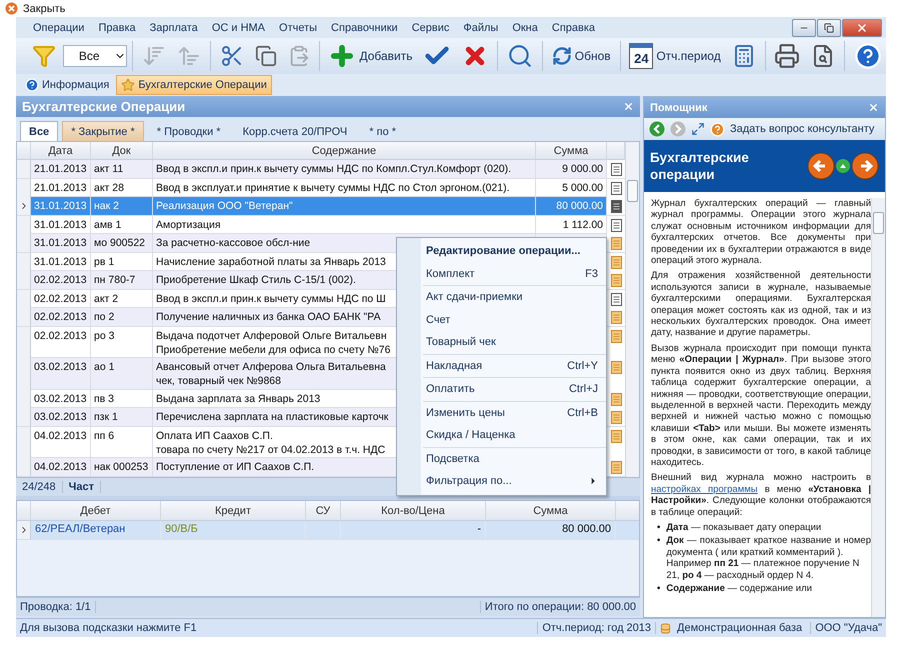  What do you see at coordinates (271, 261) in the screenshot?
I see `table-cell-text: Начисление заработной платы за Январь 2013` at bounding box center [271, 261].